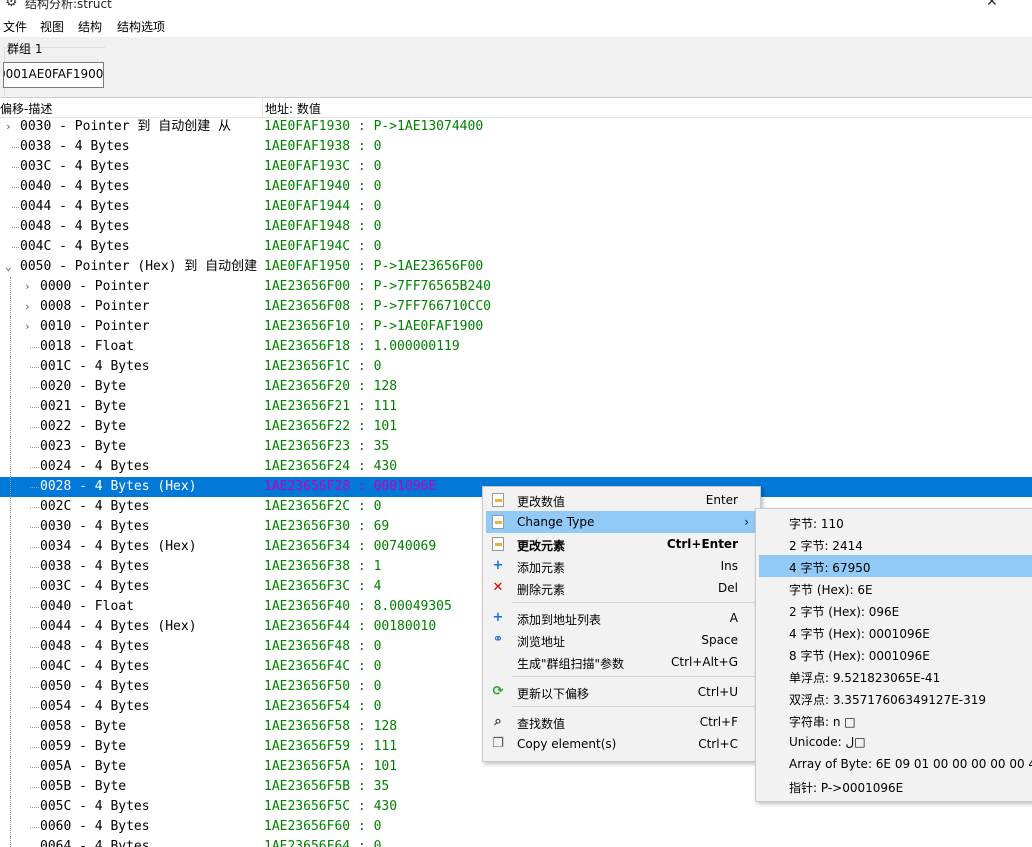 Image resolution: width=1032 pixels, height=847 pixels. I want to click on menu-view: 视图, so click(52, 26).